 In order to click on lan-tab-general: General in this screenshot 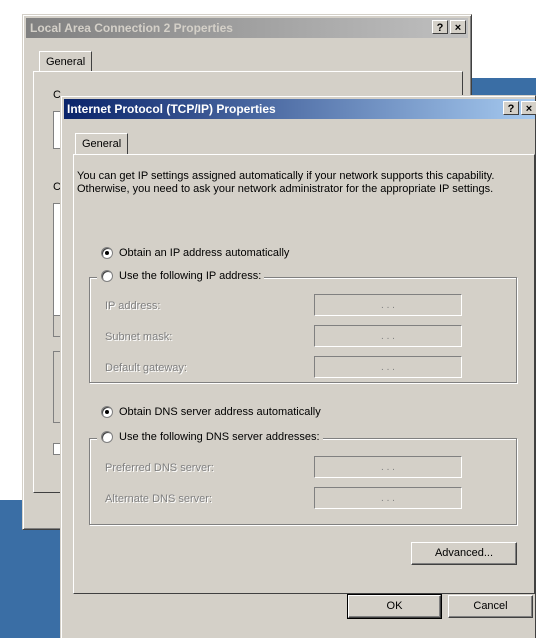, I will do `click(66, 61)`.